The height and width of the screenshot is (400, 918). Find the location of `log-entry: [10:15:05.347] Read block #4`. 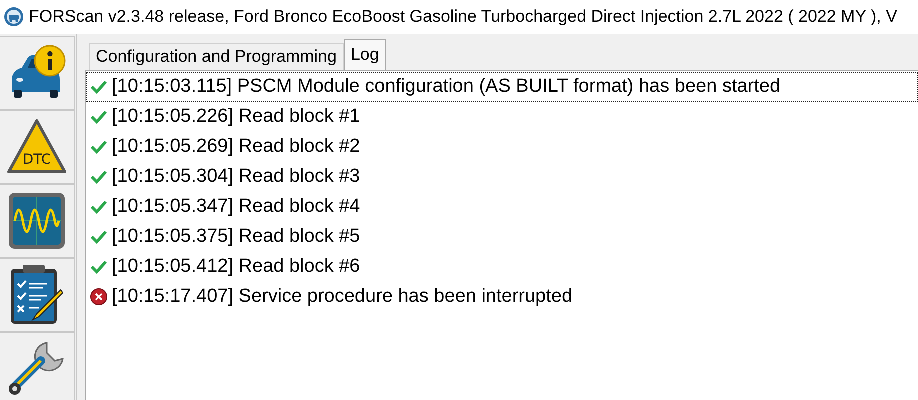

log-entry: [10:15:05.347] Read block #4 is located at coordinates (236, 207).